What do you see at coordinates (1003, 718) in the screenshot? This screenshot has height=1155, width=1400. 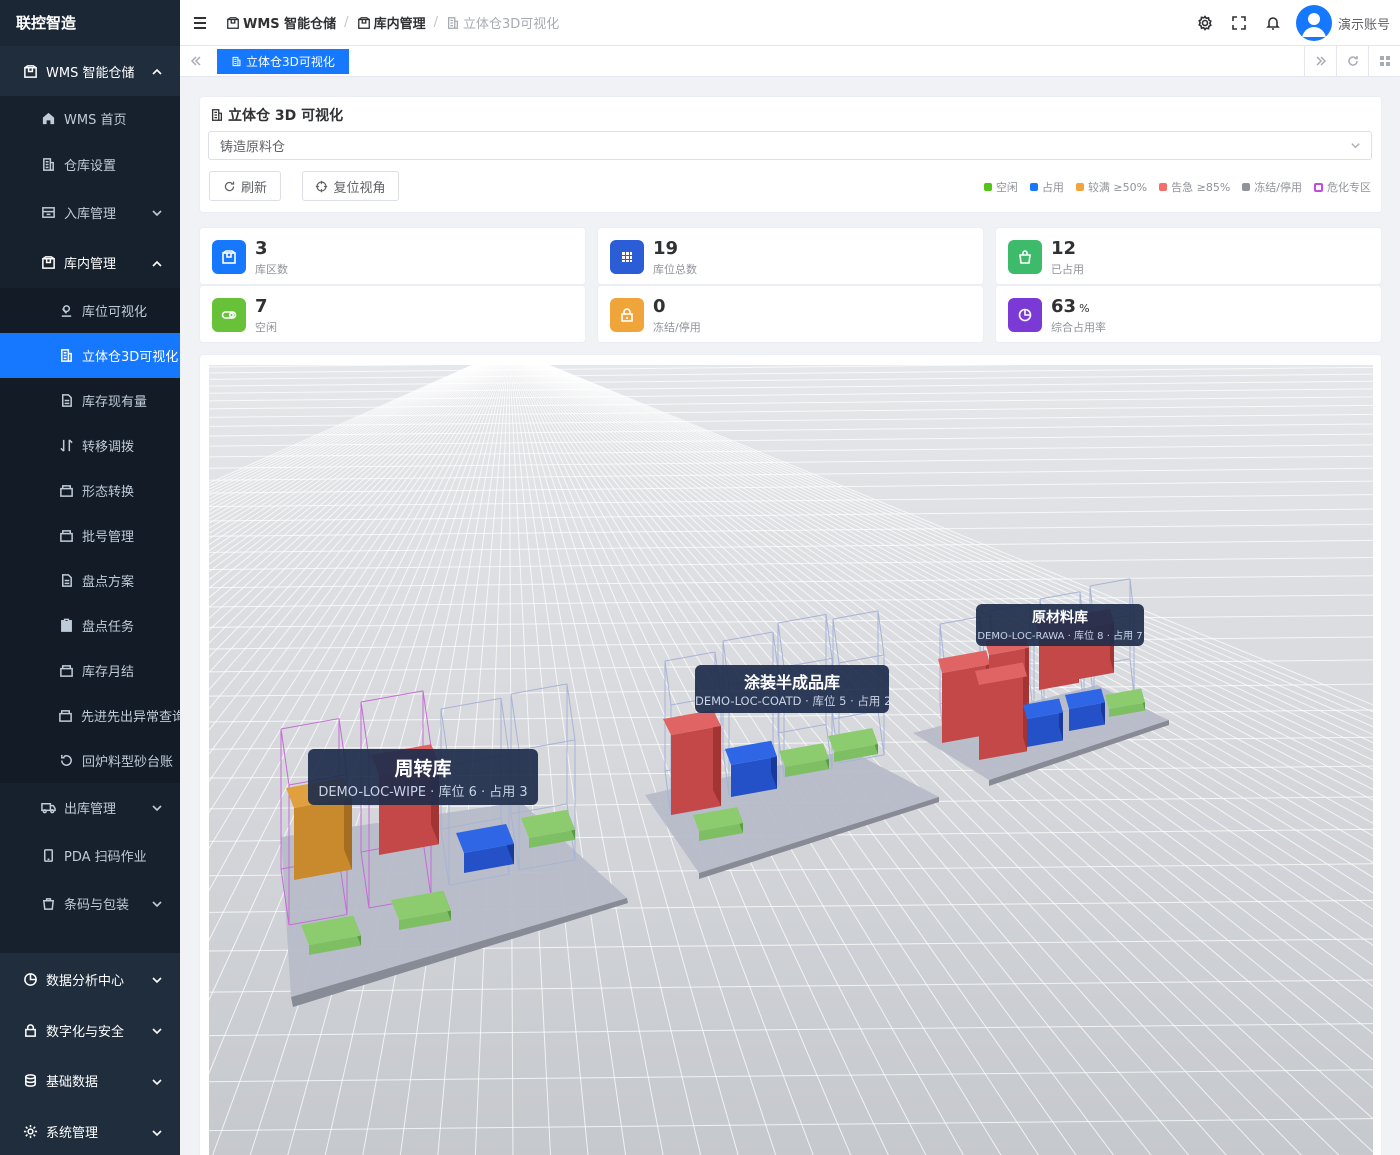 I see `rack-front-face` at bounding box center [1003, 718].